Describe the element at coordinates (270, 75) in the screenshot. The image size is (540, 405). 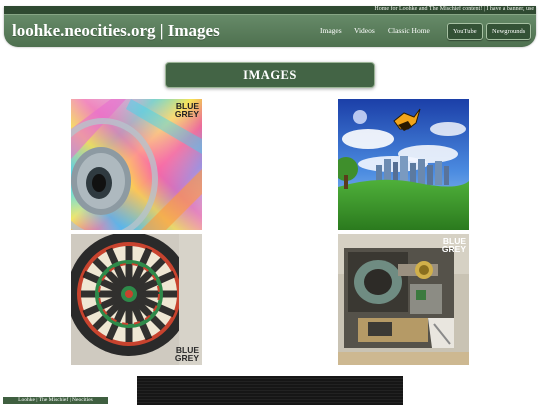
I see `page-heading: IMAGES` at that location.